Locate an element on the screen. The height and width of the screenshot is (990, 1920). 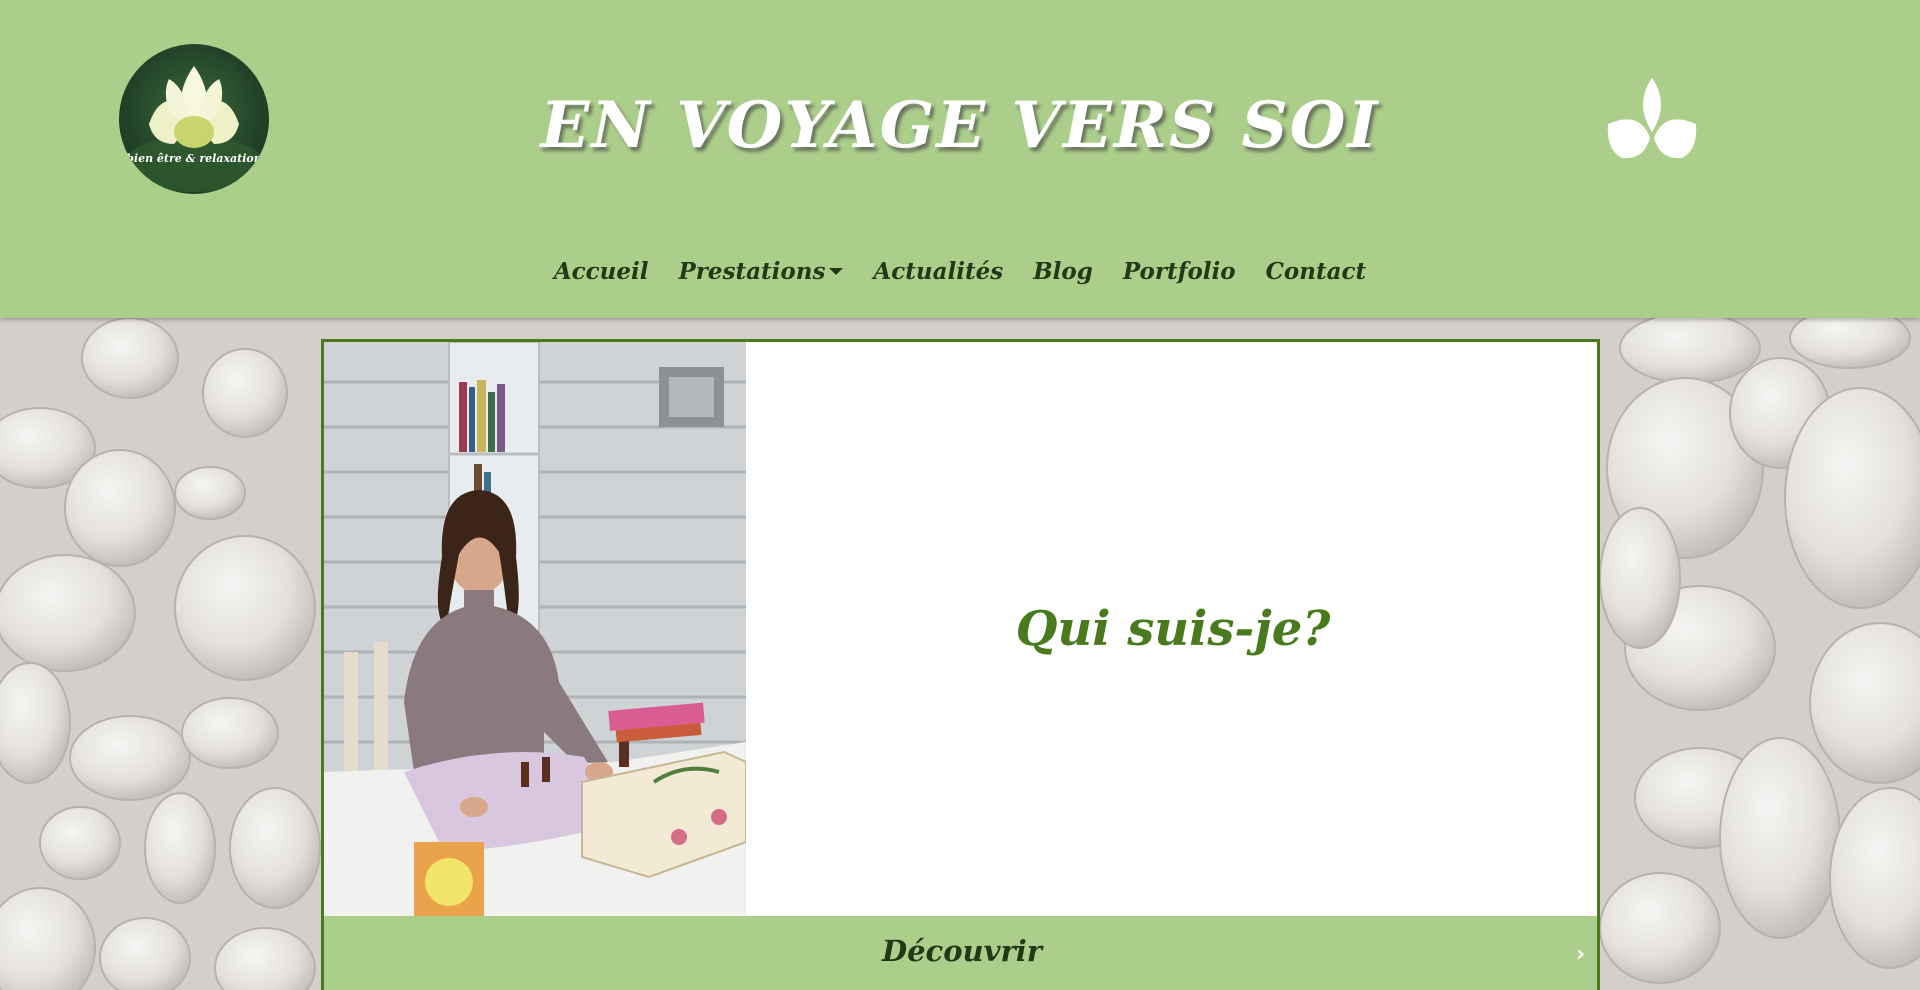
nav-item-label: Contact is located at coordinates (1316, 271).